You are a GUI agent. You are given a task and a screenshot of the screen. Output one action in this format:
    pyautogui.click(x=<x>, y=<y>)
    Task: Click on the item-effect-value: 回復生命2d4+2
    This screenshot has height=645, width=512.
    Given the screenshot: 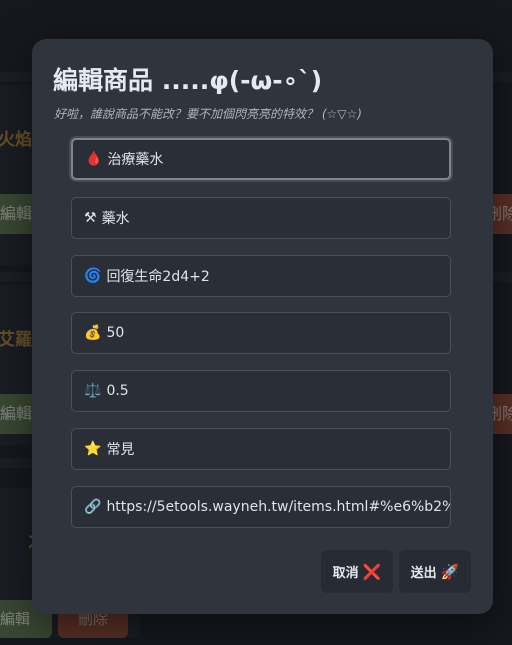 What is the action you would take?
    pyautogui.click(x=158, y=277)
    